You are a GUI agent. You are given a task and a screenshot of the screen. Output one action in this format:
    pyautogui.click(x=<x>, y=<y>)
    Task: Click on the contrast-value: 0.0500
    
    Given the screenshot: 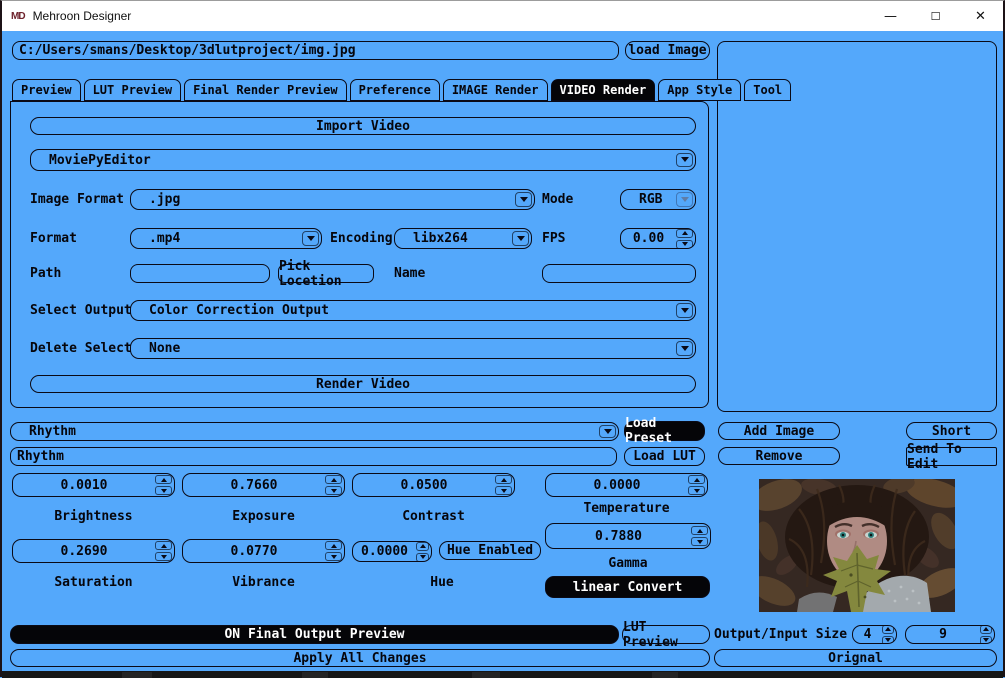 What is the action you would take?
    pyautogui.click(x=424, y=485)
    